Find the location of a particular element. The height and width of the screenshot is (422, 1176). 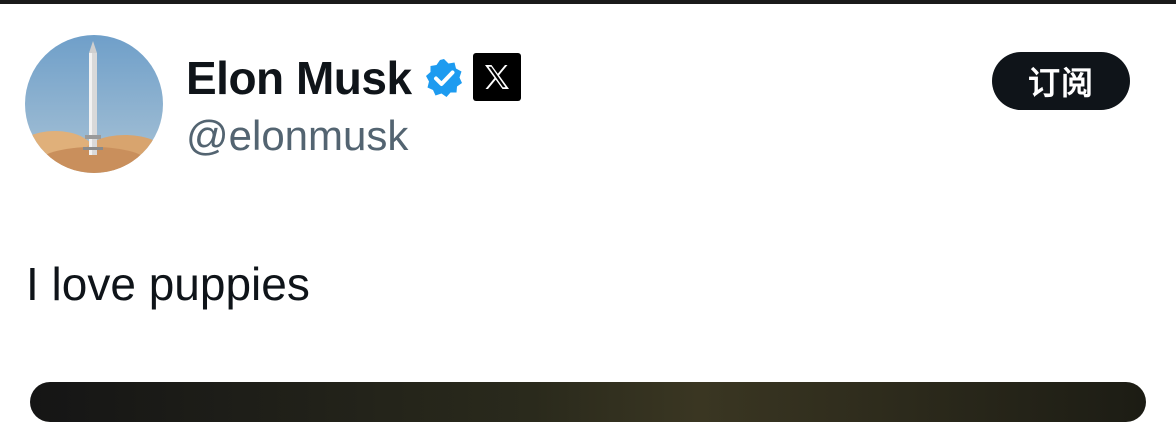

verified-badge-icon is located at coordinates (444, 78).